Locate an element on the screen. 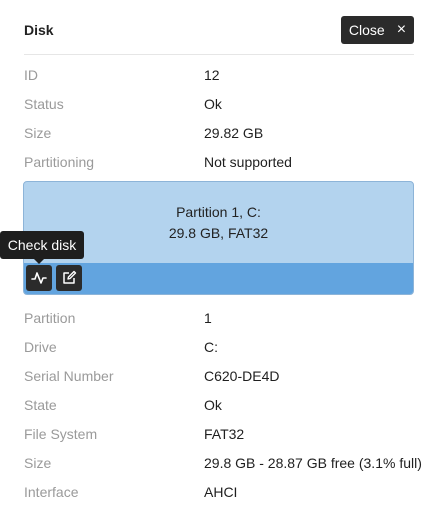 The width and height of the screenshot is (448, 532). partition-row-partition: Partition 1 is located at coordinates (224, 320).